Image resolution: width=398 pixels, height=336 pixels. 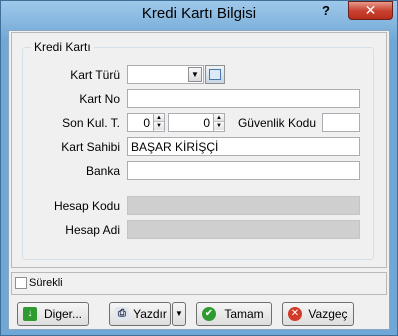 I want to click on son-kul-month-spinner: 0 ▲ ▼, so click(x=146, y=122).